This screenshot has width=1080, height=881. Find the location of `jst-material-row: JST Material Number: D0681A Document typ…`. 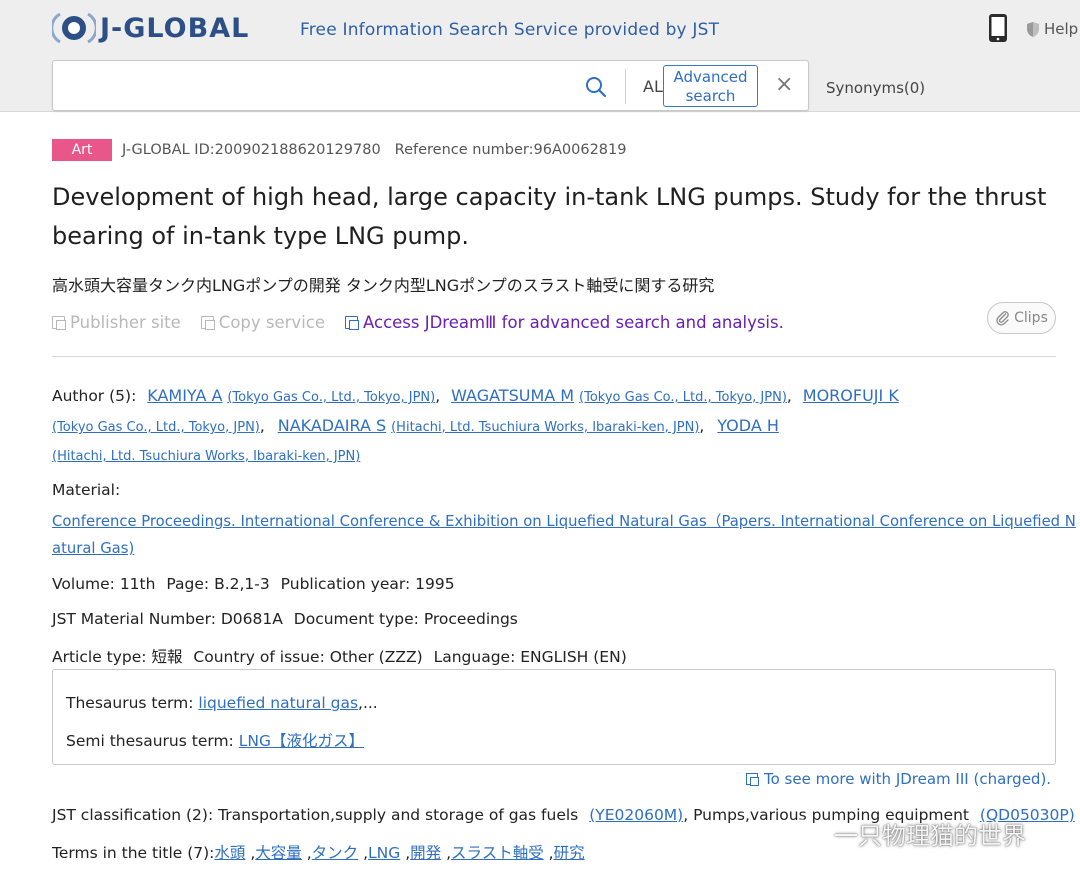

jst-material-row: JST Material Number: D0681A Document typ… is located at coordinates (285, 619).